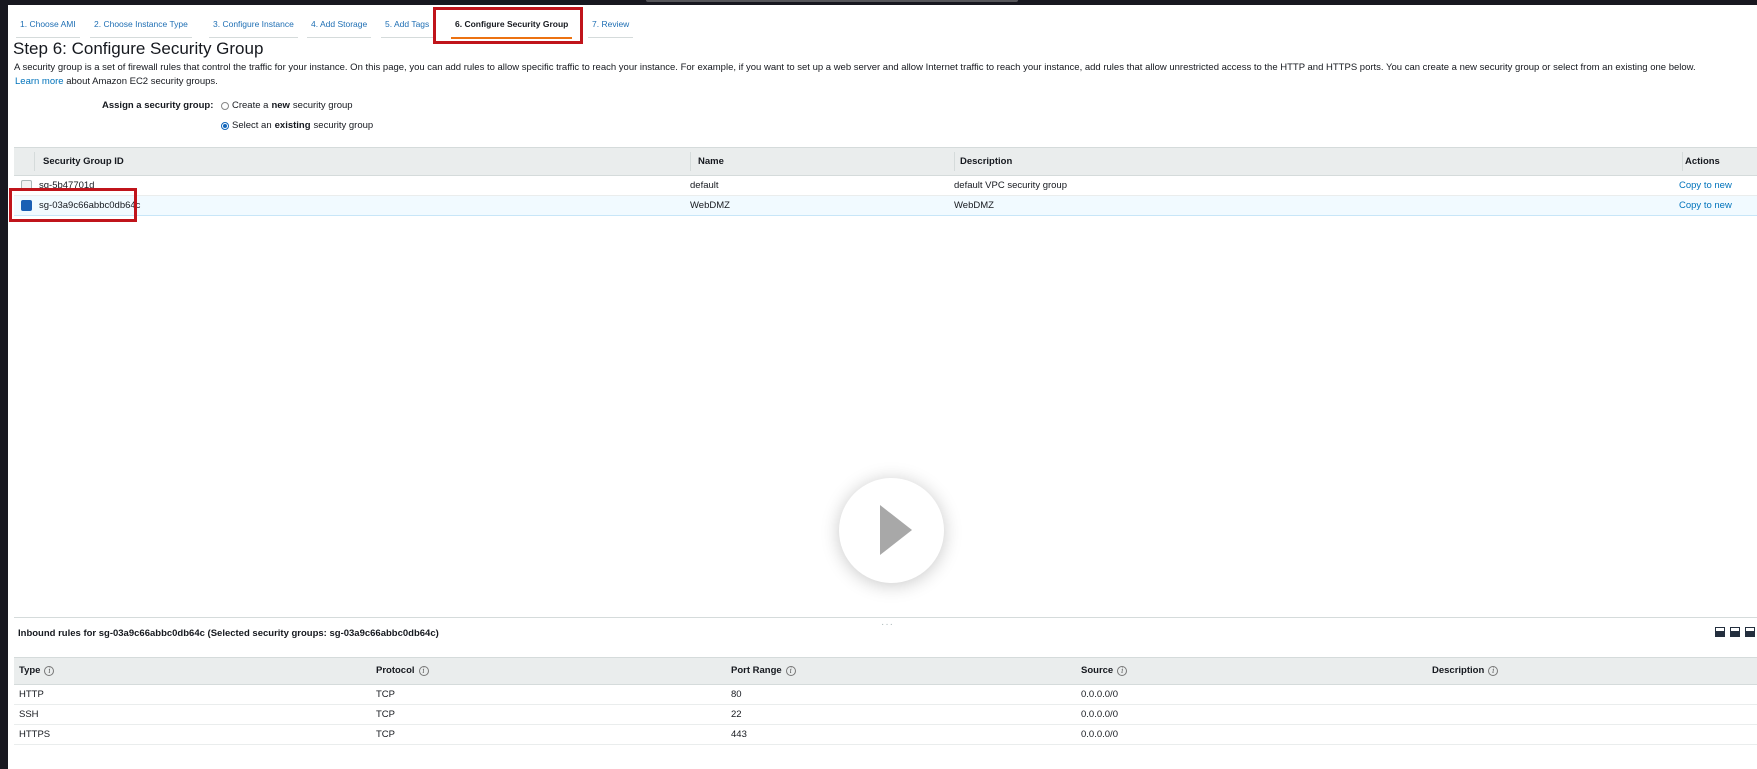 The width and height of the screenshot is (1757, 769). Describe the element at coordinates (611, 24) in the screenshot. I see `tab-review: 7. Review` at that location.